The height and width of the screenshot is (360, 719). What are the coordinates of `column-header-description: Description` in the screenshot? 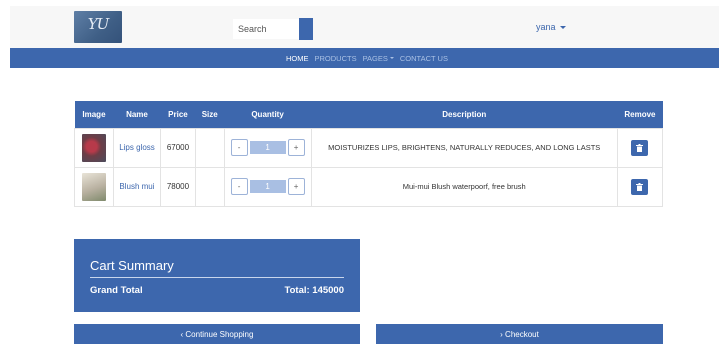 It's located at (464, 114).